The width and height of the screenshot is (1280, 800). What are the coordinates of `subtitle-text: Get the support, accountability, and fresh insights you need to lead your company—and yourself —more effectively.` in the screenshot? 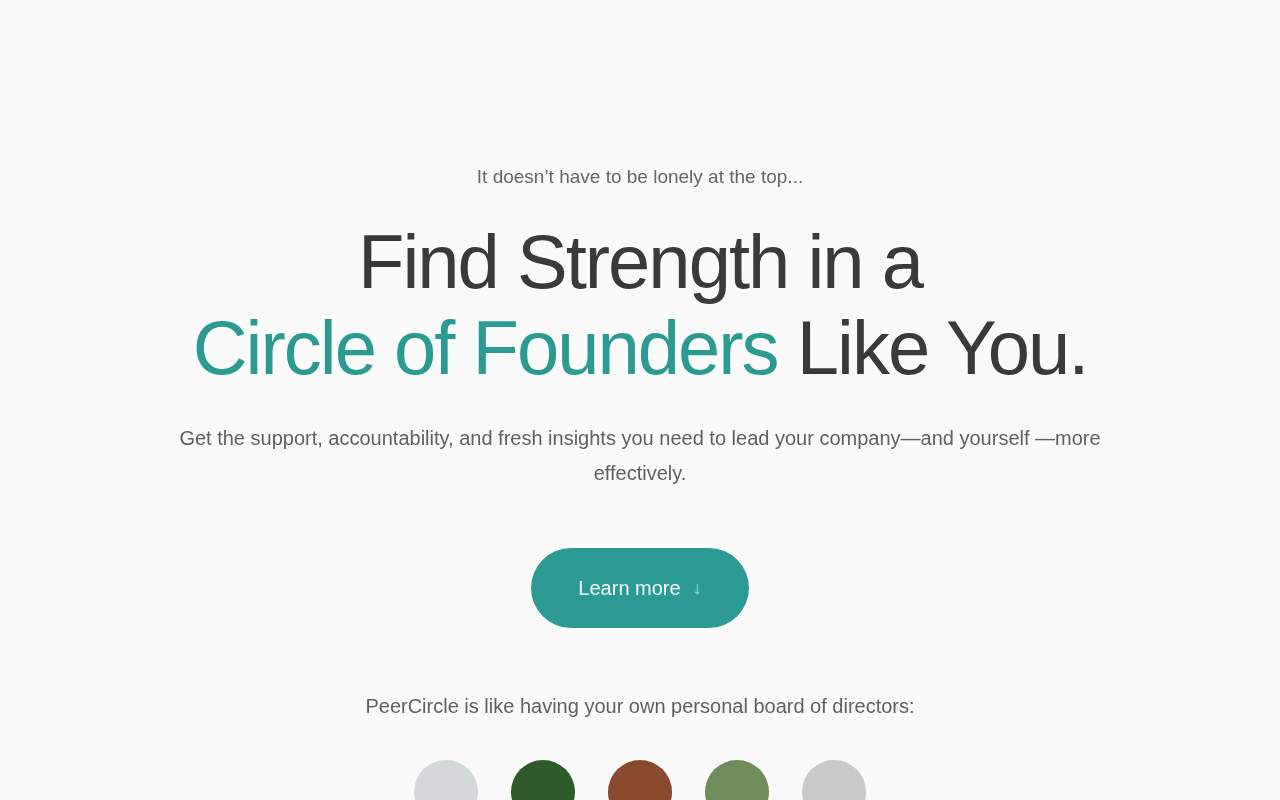 It's located at (640, 456).